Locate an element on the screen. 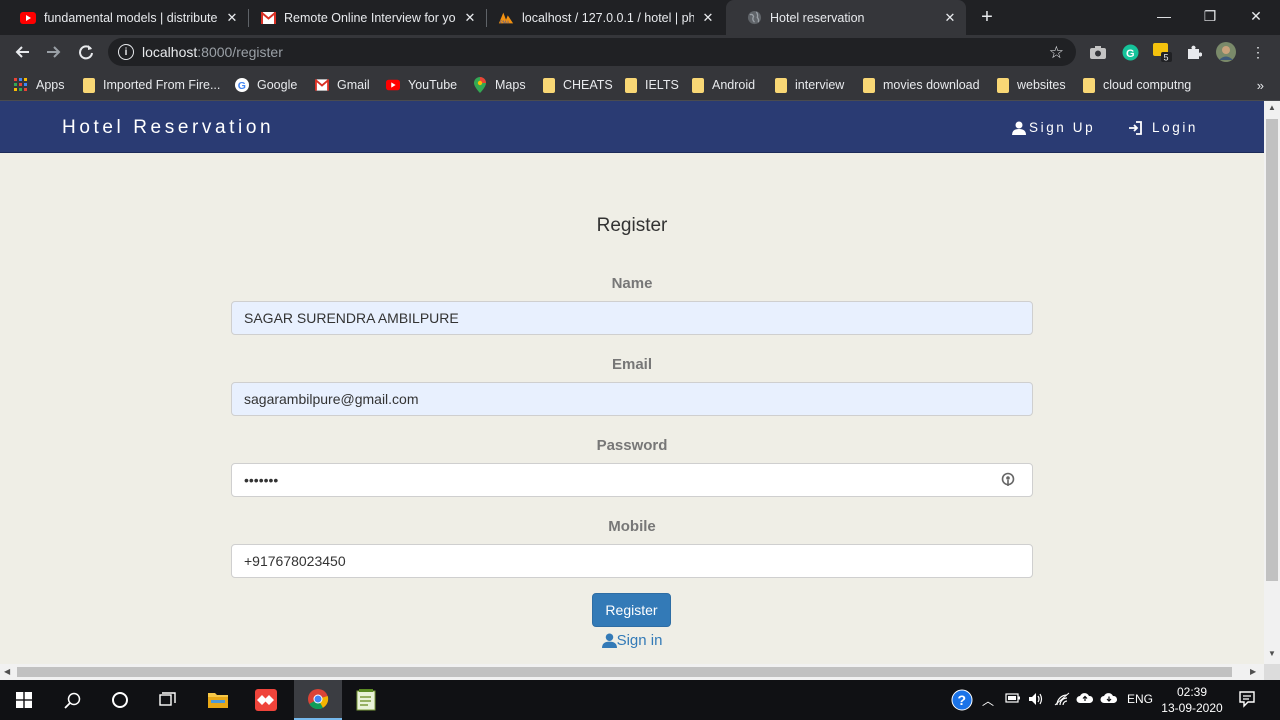 The height and width of the screenshot is (720, 1280). bookmark-label: Apps is located at coordinates (50, 85).